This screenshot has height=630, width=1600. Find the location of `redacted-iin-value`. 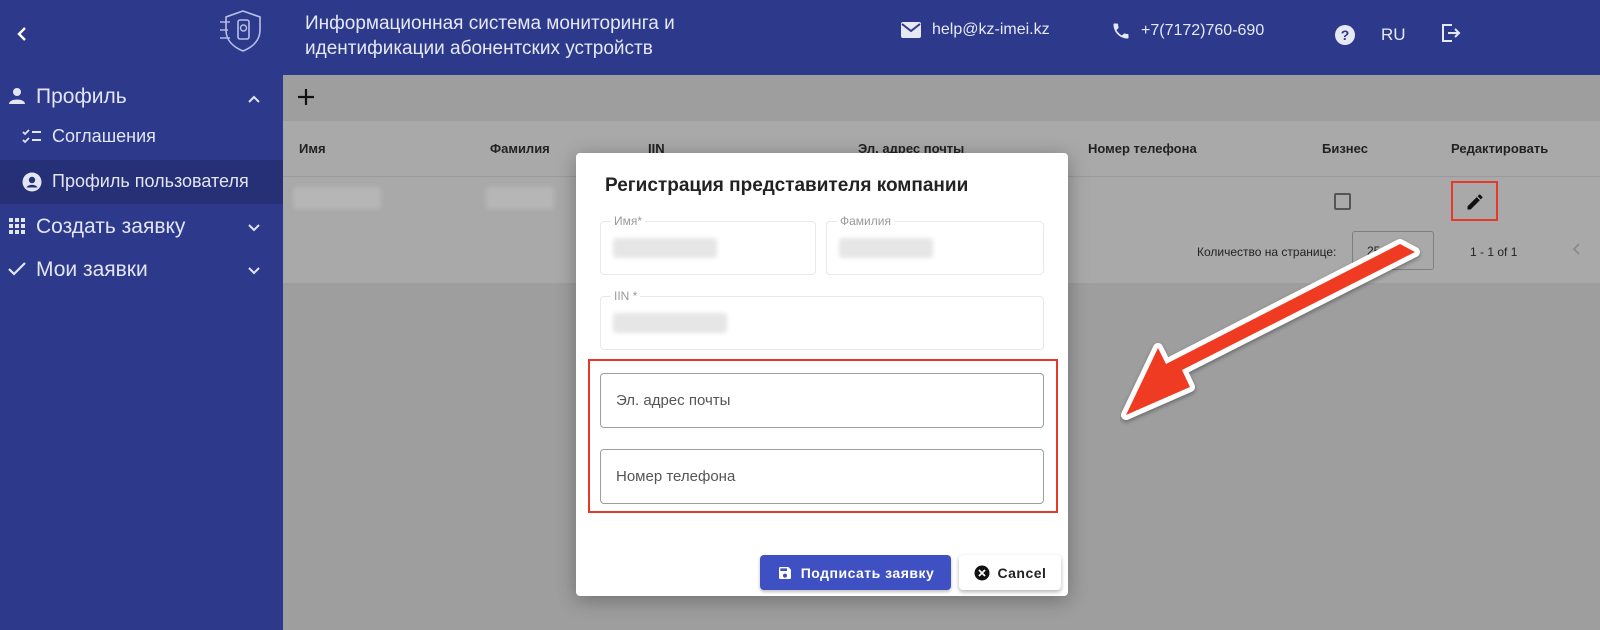

redacted-iin-value is located at coordinates (670, 323).